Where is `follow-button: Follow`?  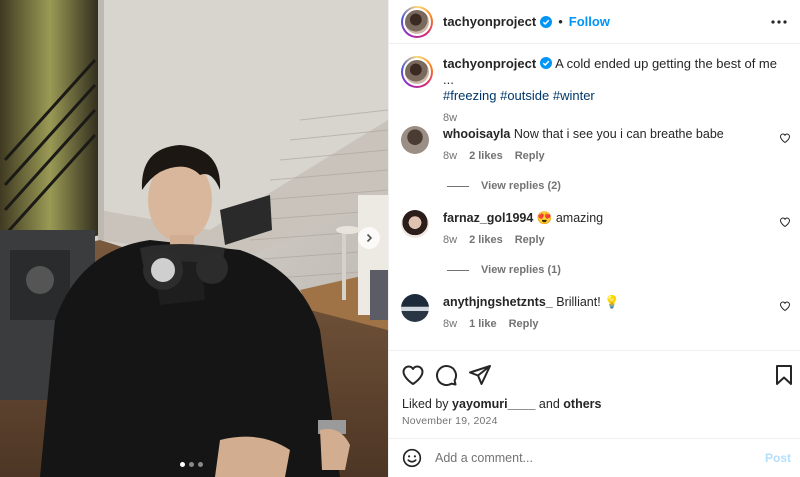
follow-button: Follow is located at coordinates (589, 21).